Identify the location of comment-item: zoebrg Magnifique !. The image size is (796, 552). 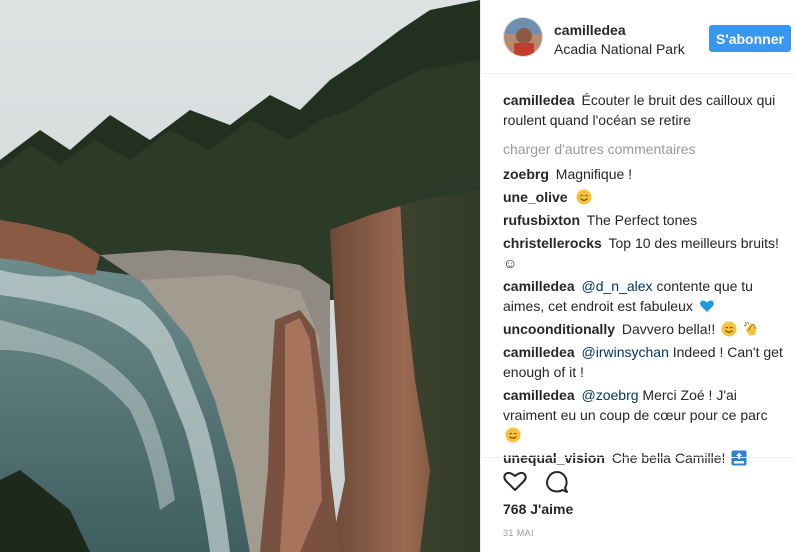
(643, 174).